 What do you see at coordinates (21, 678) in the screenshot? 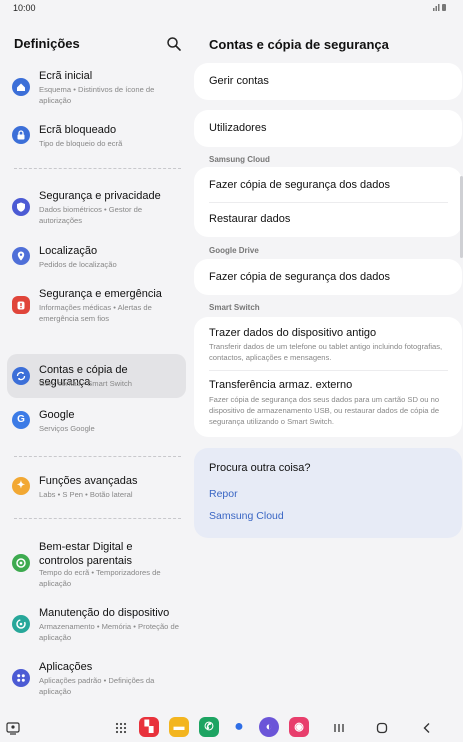
I see `apps-icon` at bounding box center [21, 678].